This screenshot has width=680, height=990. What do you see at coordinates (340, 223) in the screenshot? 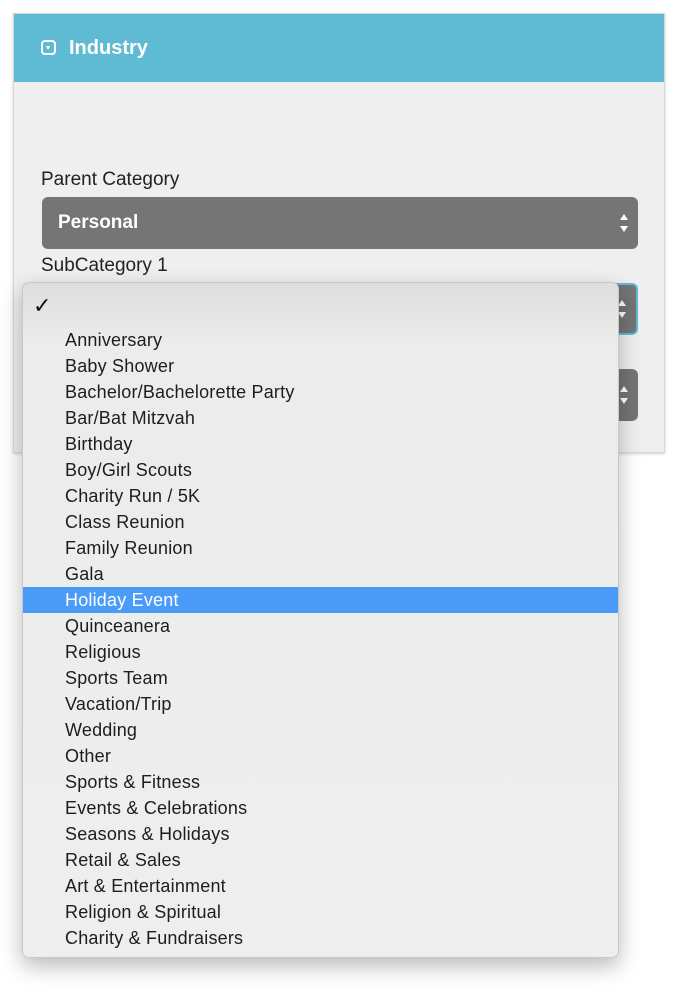
I see `parent-category-select: Personal` at bounding box center [340, 223].